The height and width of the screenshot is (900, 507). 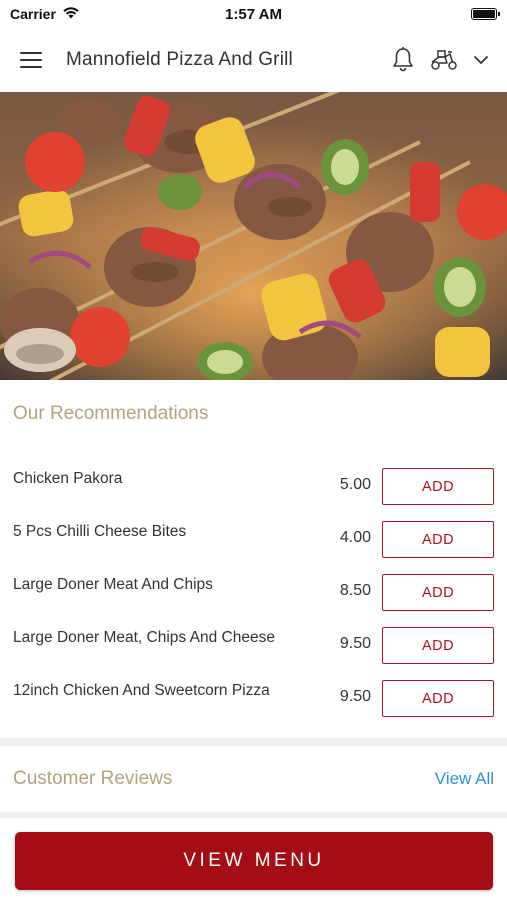 I want to click on bottom-bar: VIEW MENU, so click(x=253, y=859).